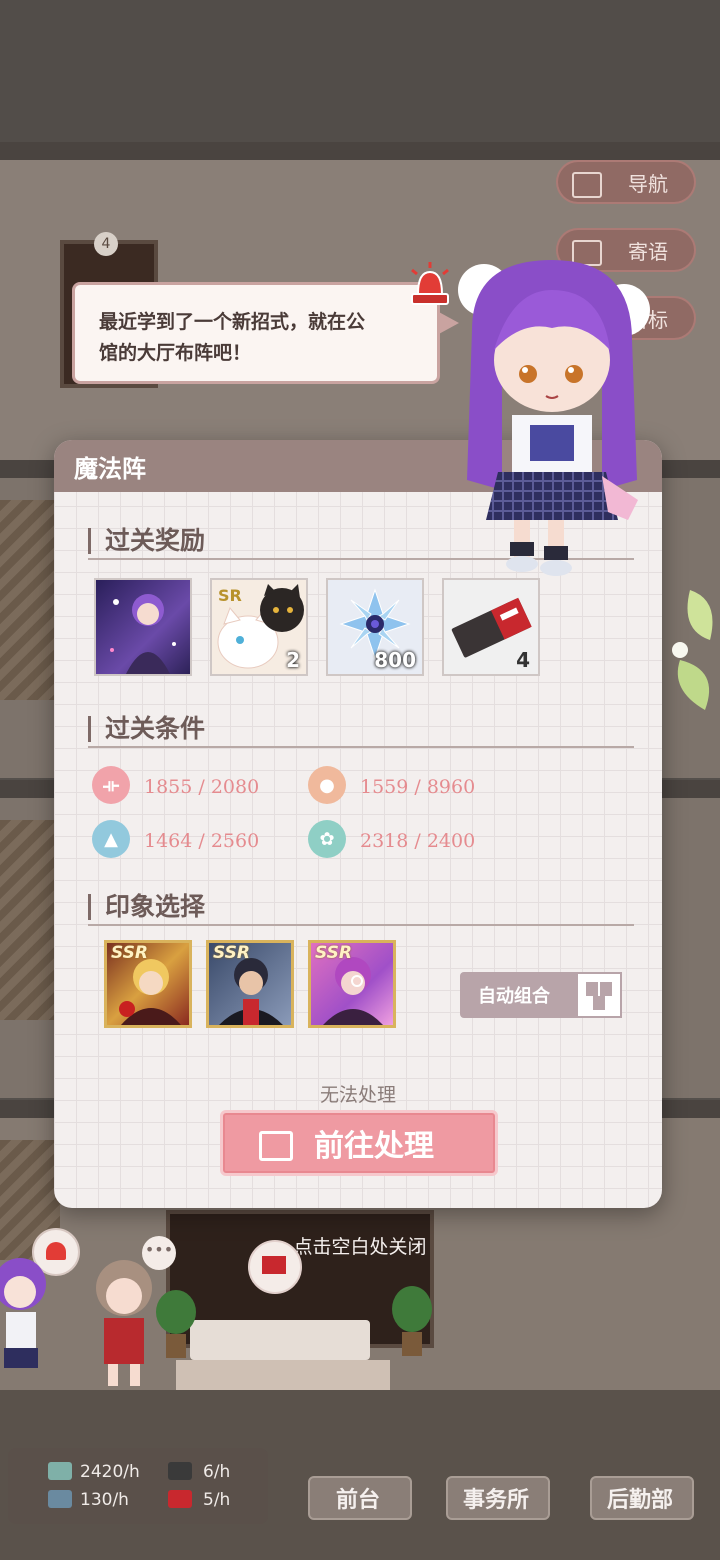  Describe the element at coordinates (146, 729) in the screenshot. I see `conditions-section-title: 过关条件` at that location.